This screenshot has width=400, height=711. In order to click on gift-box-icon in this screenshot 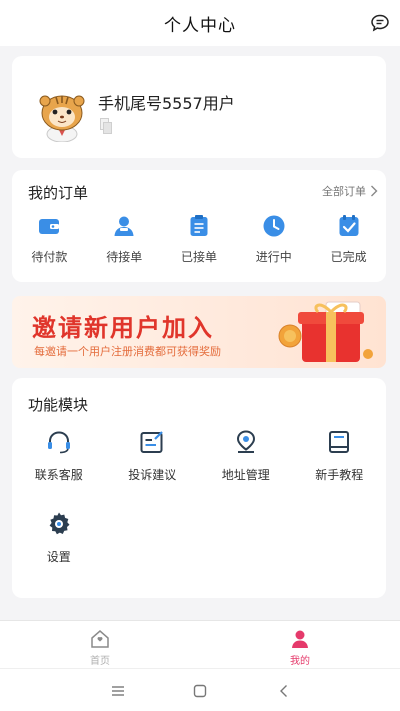, I will do `click(325, 331)`.